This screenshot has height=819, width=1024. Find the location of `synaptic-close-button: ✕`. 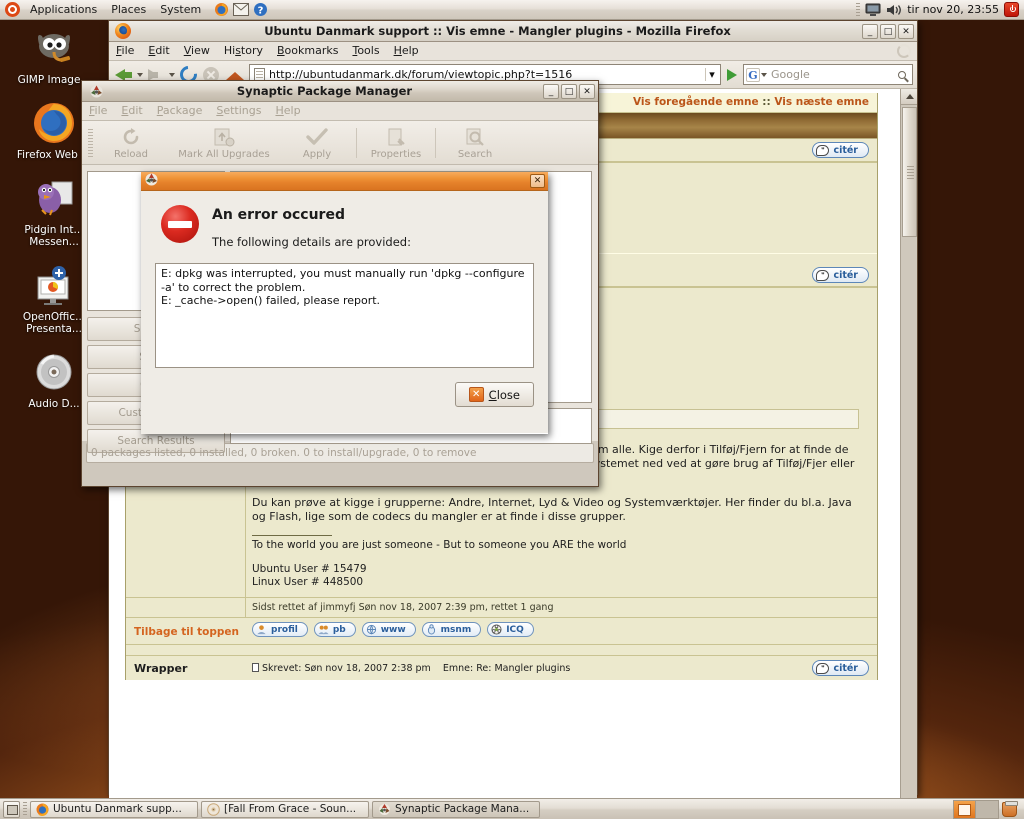

synaptic-close-button: ✕ is located at coordinates (587, 91).